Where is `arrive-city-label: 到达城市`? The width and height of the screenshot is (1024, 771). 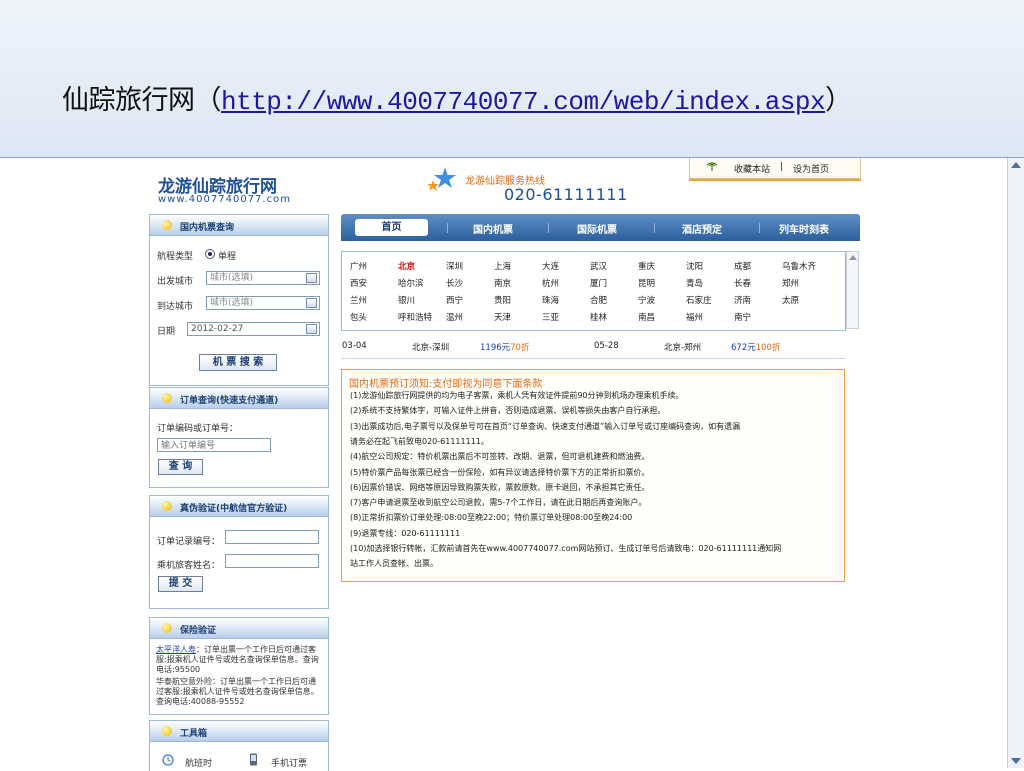
arrive-city-label: 到达城市 is located at coordinates (175, 307).